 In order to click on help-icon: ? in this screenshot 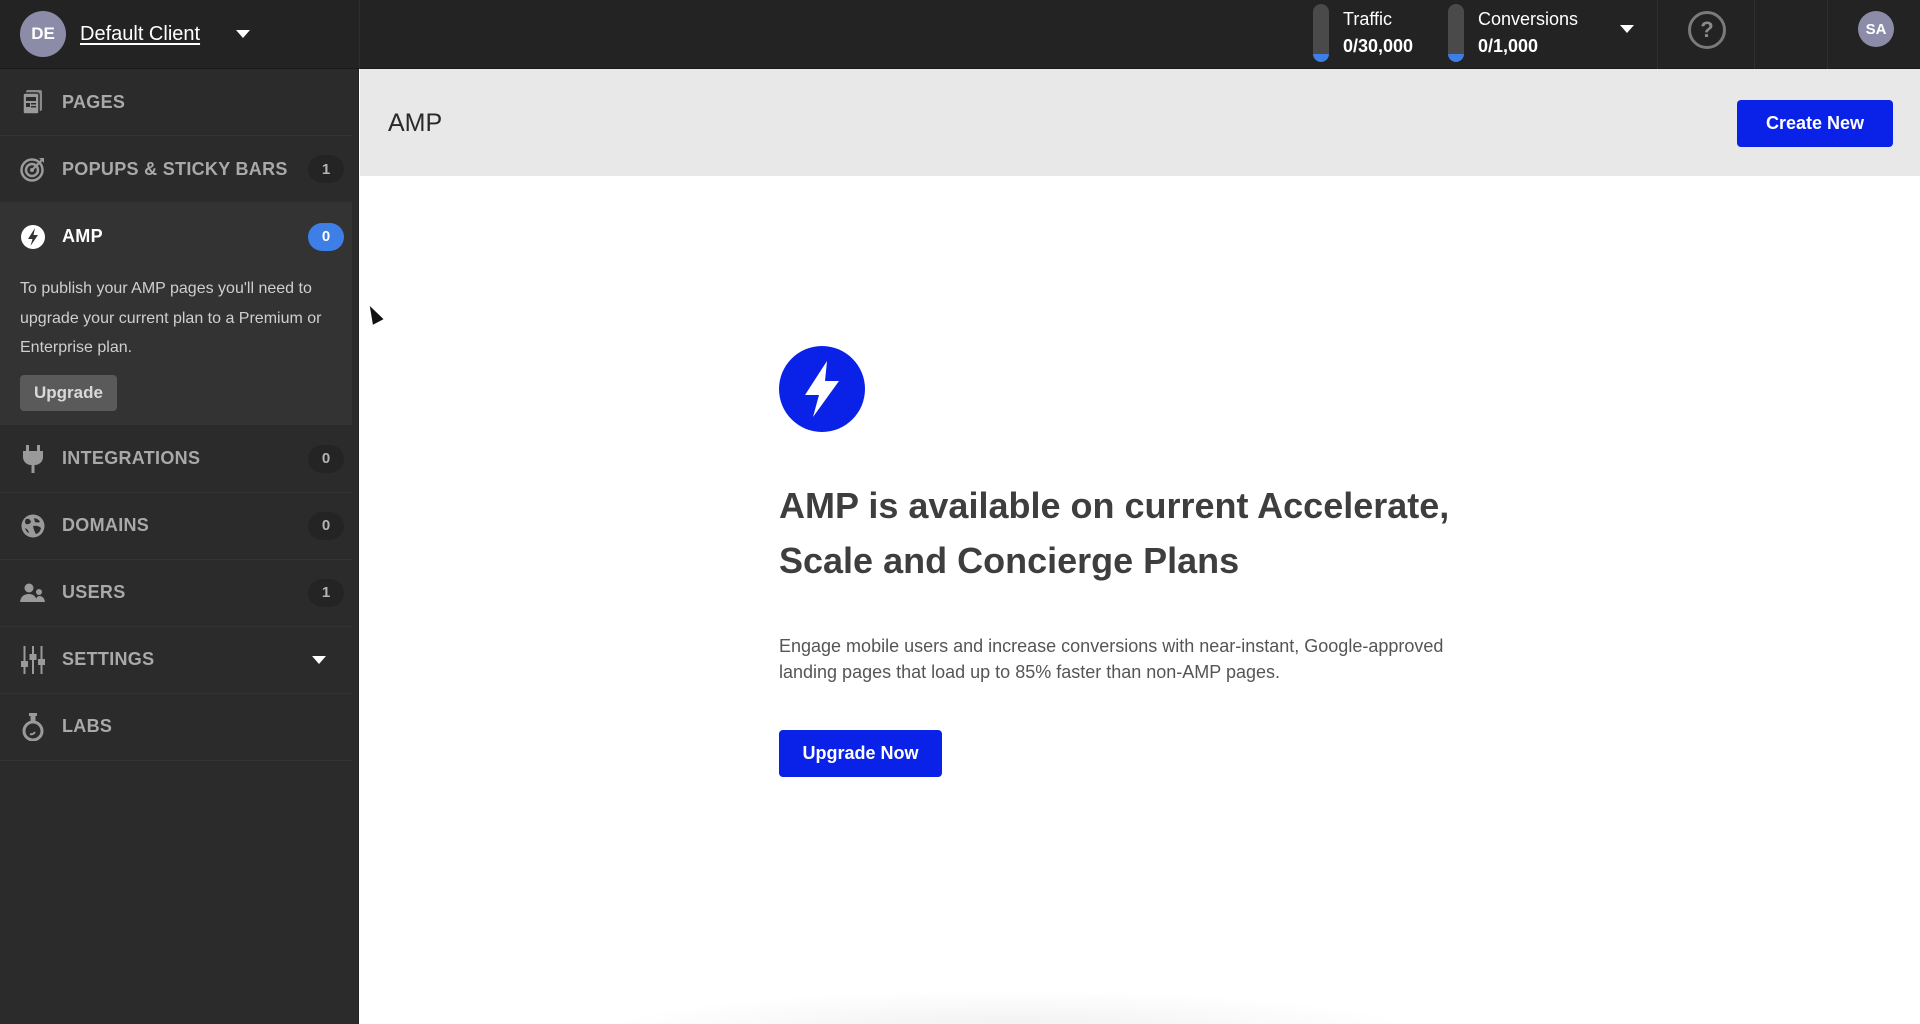, I will do `click(1707, 30)`.